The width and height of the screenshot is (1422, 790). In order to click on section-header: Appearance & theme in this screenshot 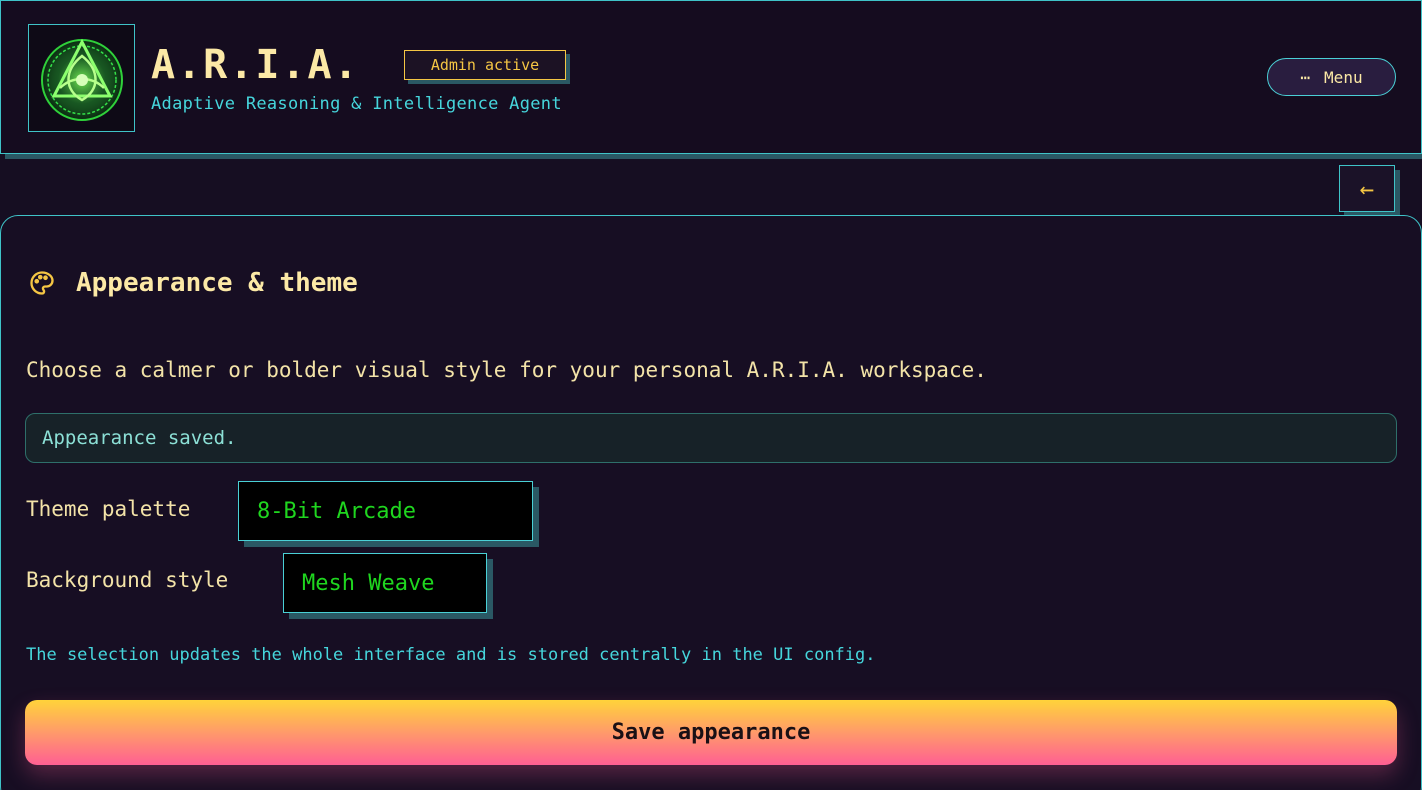, I will do `click(193, 283)`.